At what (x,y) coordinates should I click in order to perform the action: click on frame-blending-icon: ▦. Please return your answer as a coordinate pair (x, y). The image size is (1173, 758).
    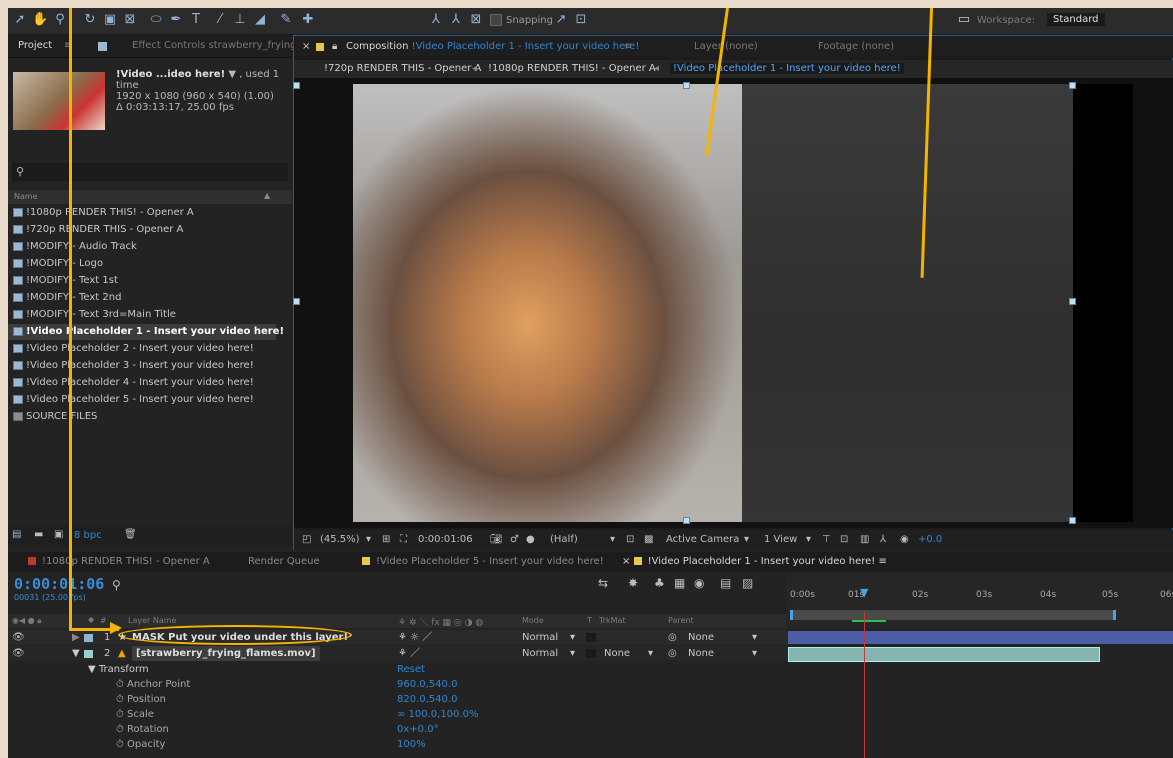
    Looking at the image, I should click on (679, 583).